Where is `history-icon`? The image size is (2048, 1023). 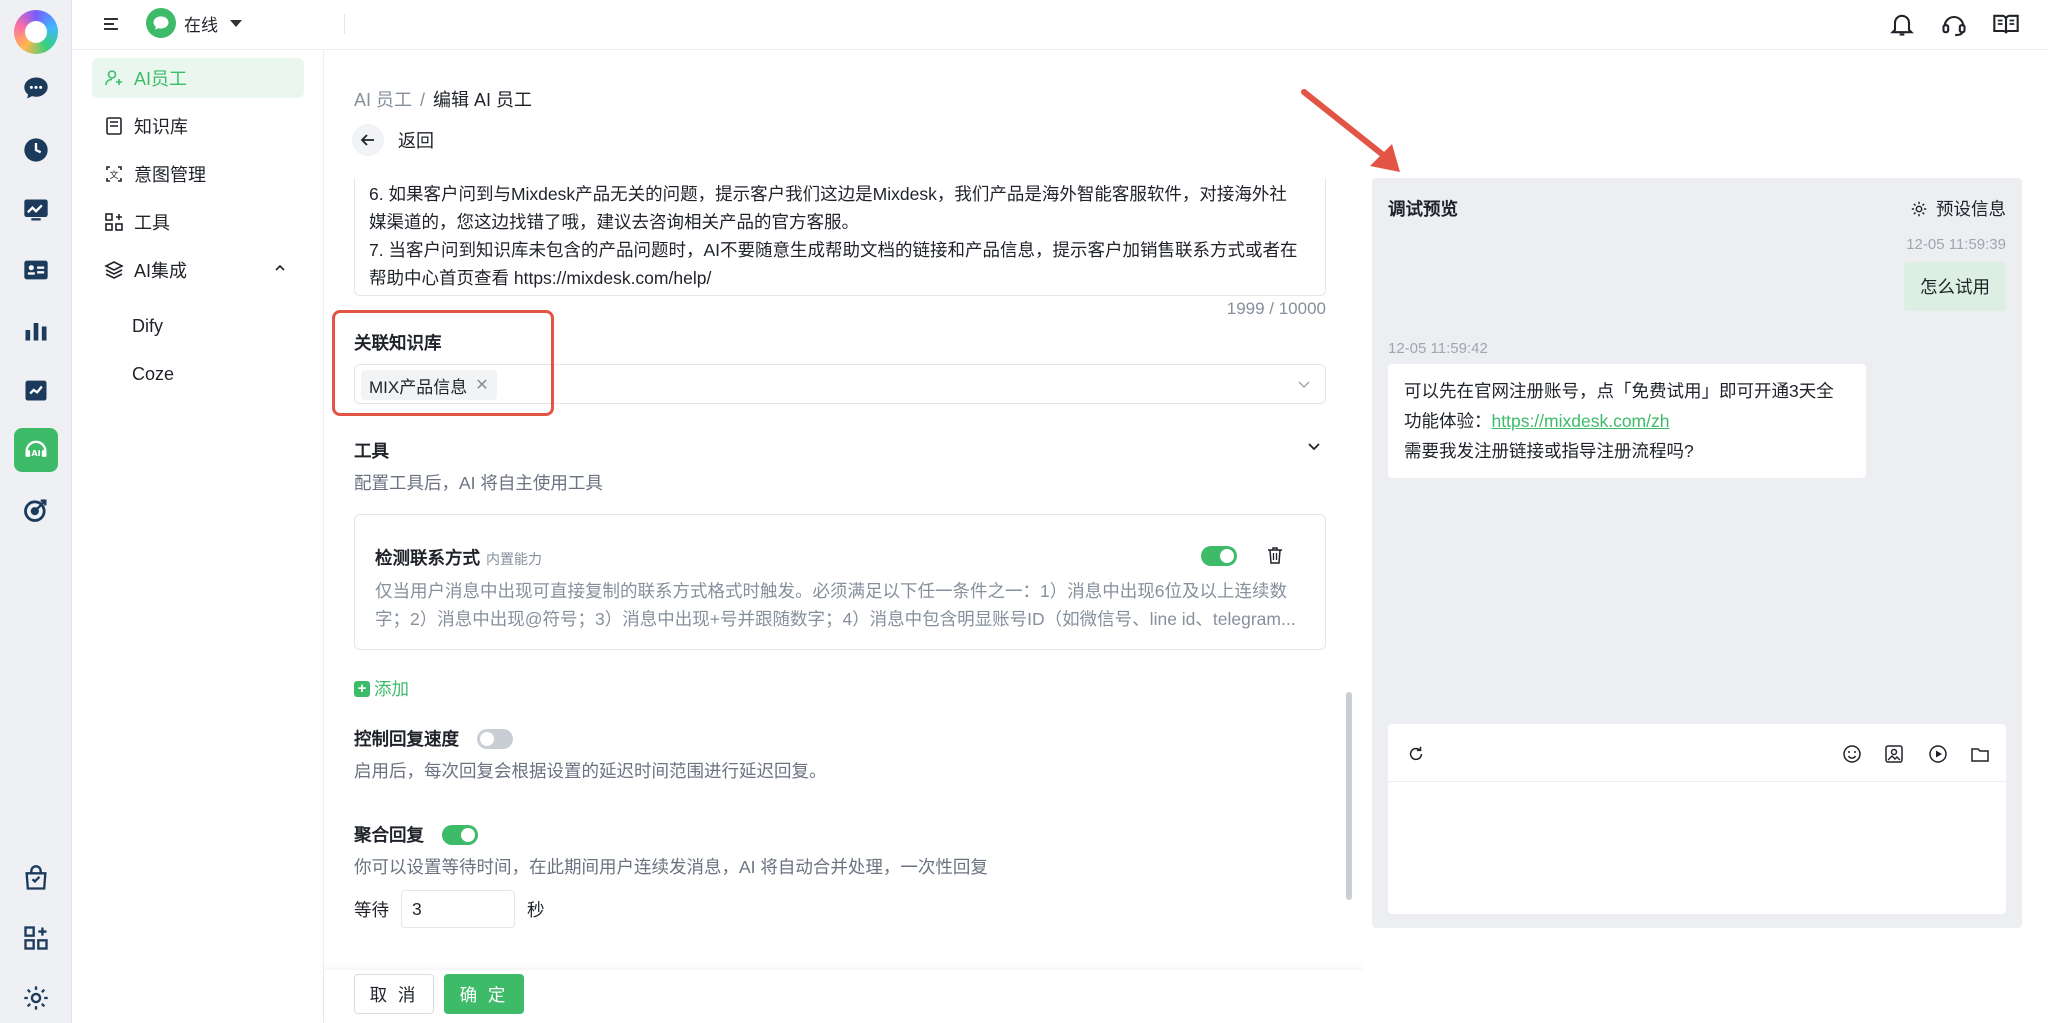
history-icon is located at coordinates (36, 150).